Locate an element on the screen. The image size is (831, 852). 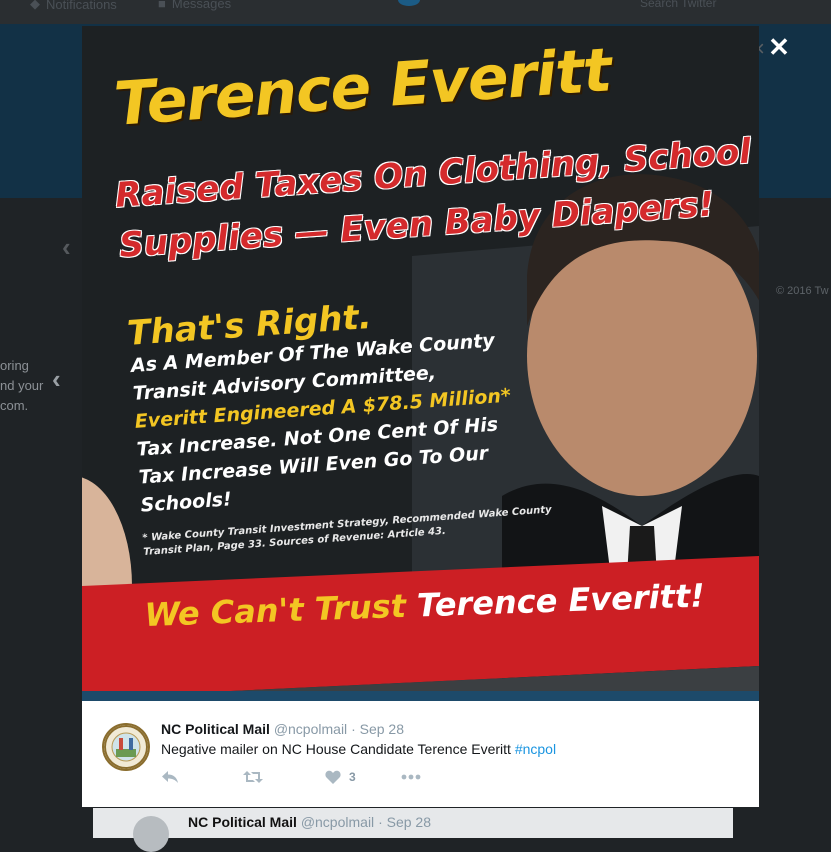
tweet-header: NC Political Mail @ncpolmail · Sep 28 is located at coordinates (282, 729).